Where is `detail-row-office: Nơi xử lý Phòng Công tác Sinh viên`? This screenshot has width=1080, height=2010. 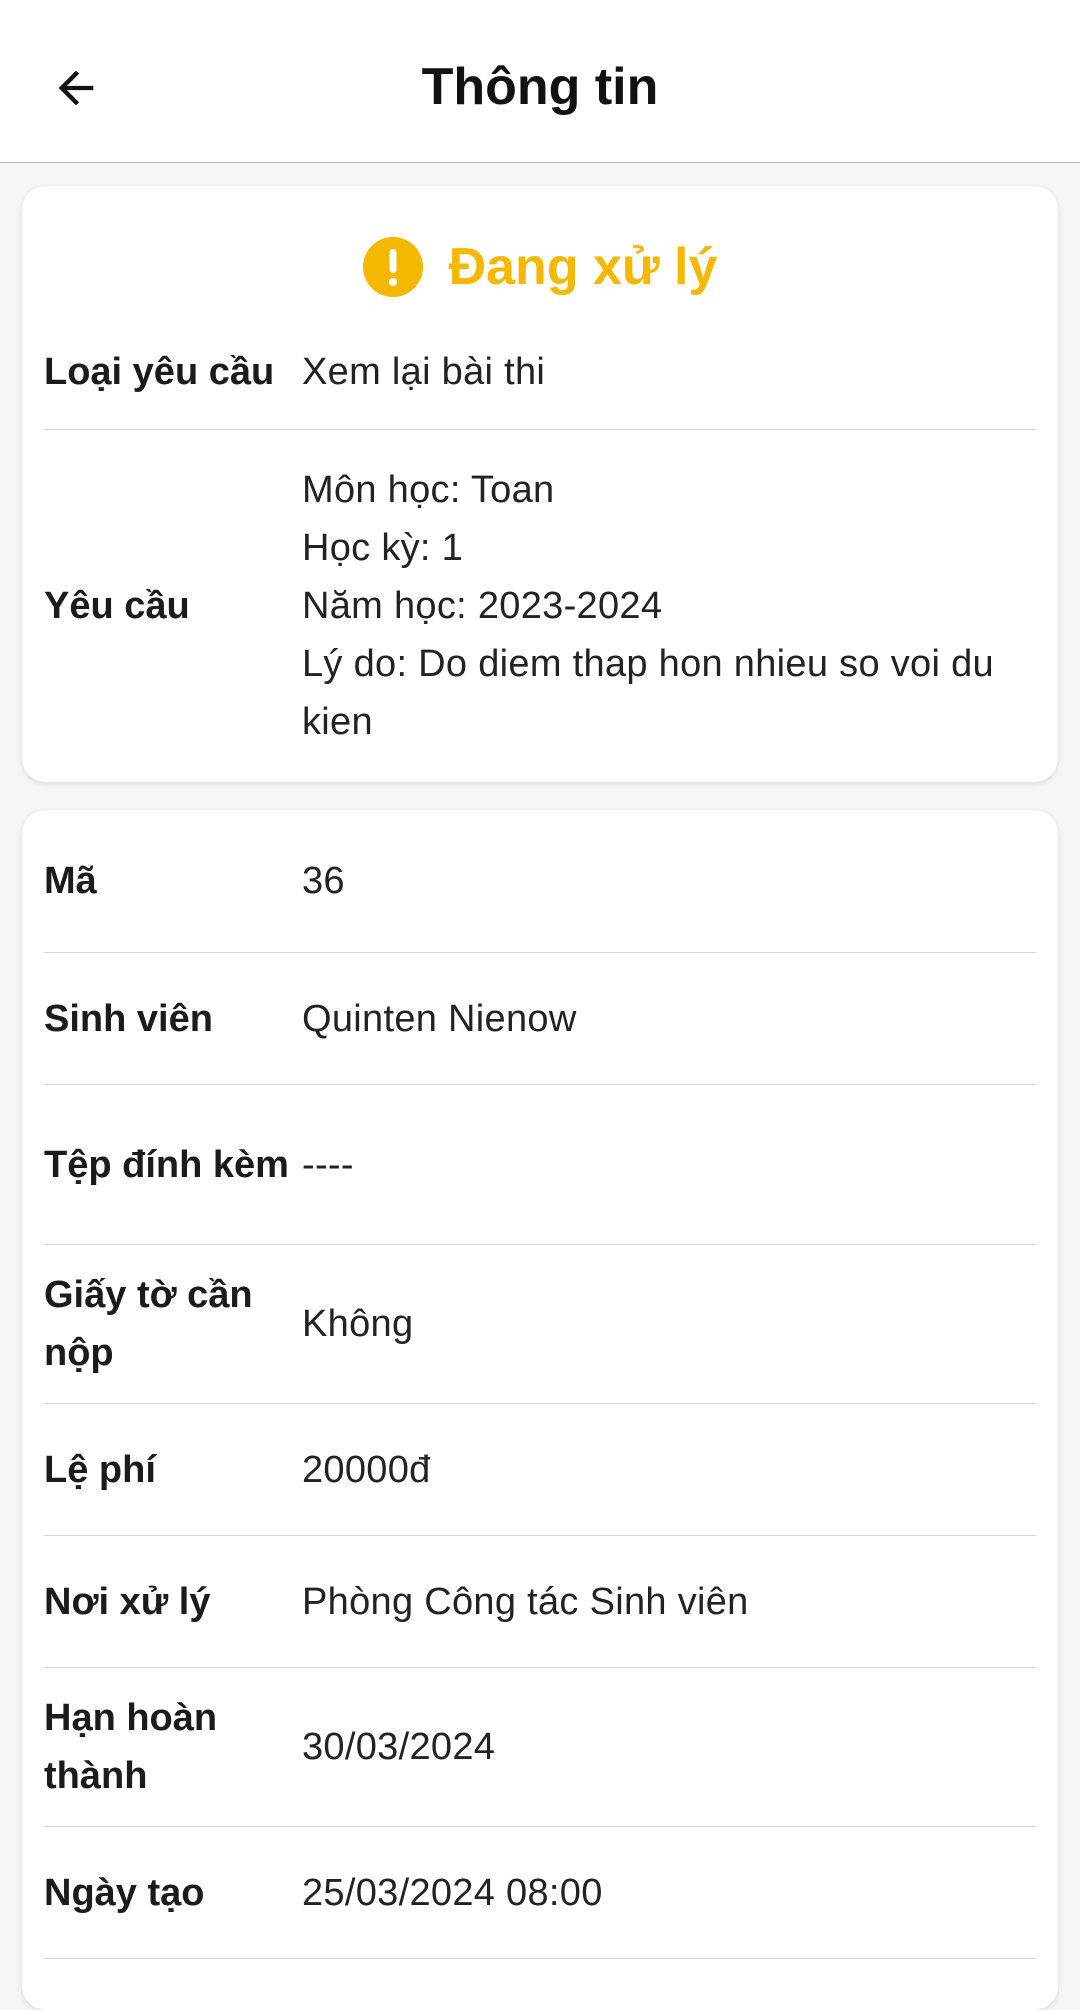
detail-row-office: Nơi xử lý Phòng Công tác Sinh viên is located at coordinates (540, 1602).